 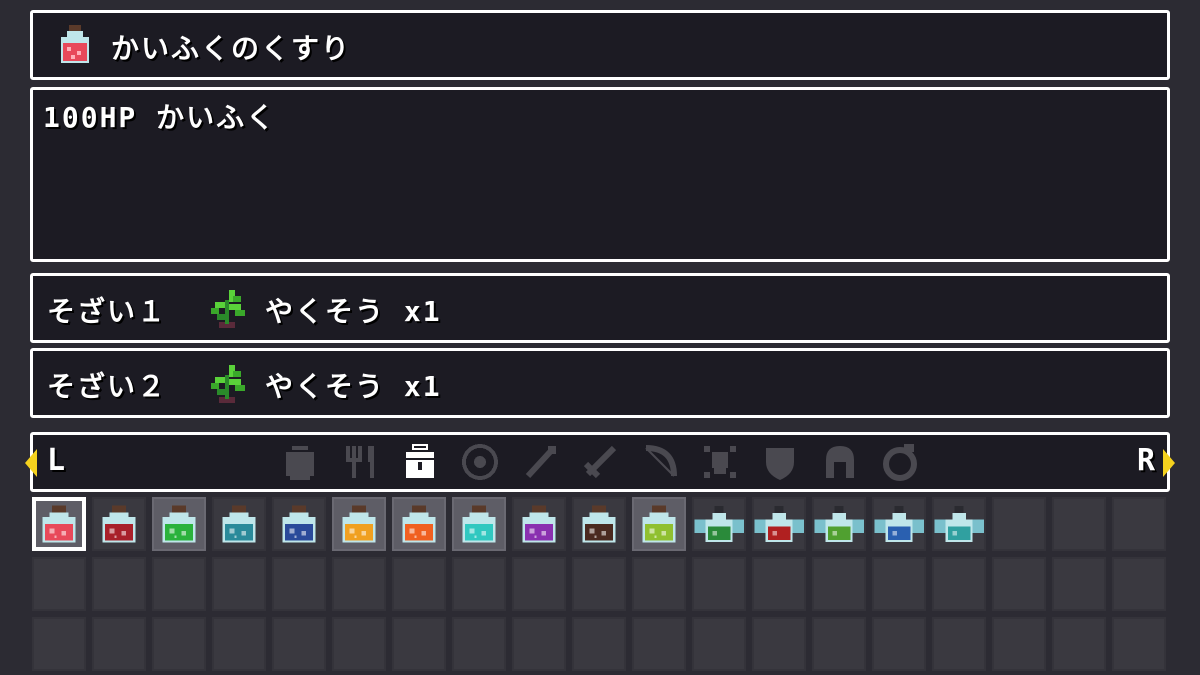 What do you see at coordinates (780, 462) in the screenshot?
I see `shield-icon` at bounding box center [780, 462].